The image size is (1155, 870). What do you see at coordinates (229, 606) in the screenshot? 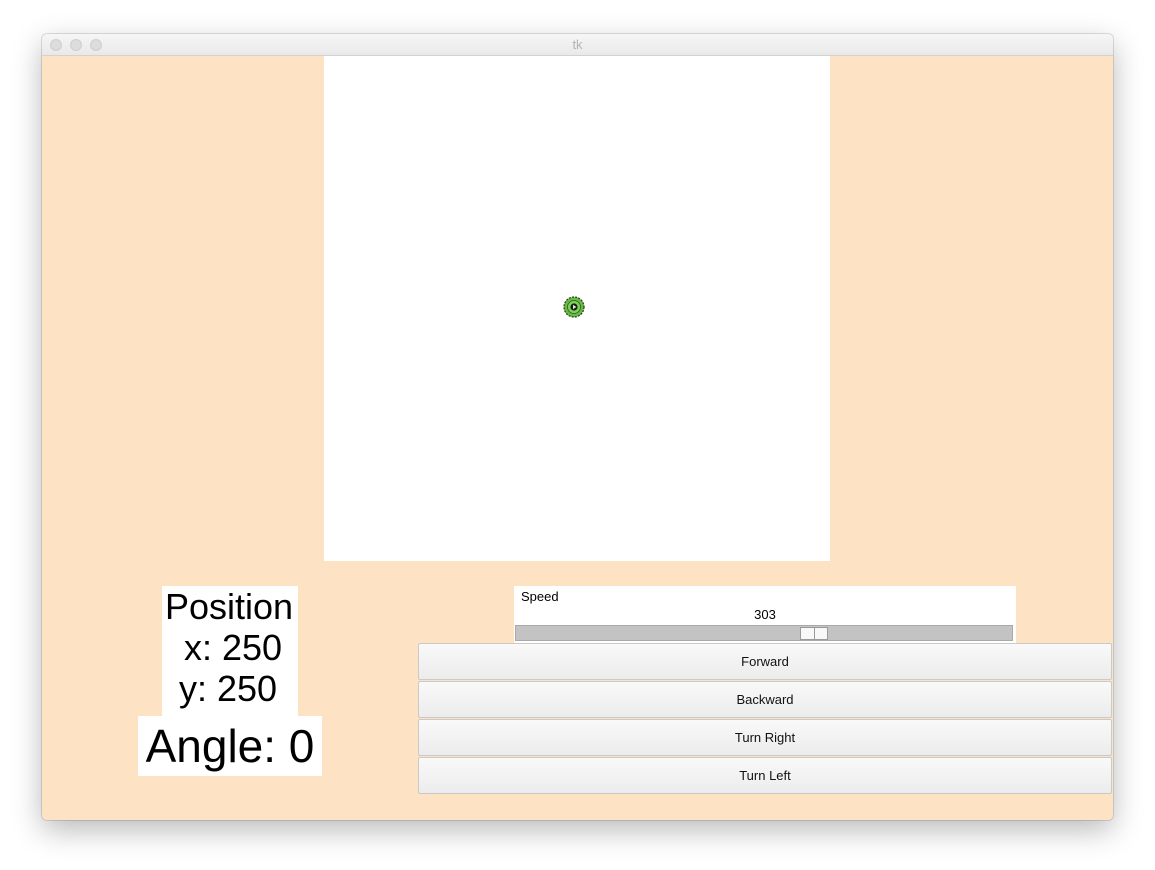
I see `position-heading: Position` at bounding box center [229, 606].